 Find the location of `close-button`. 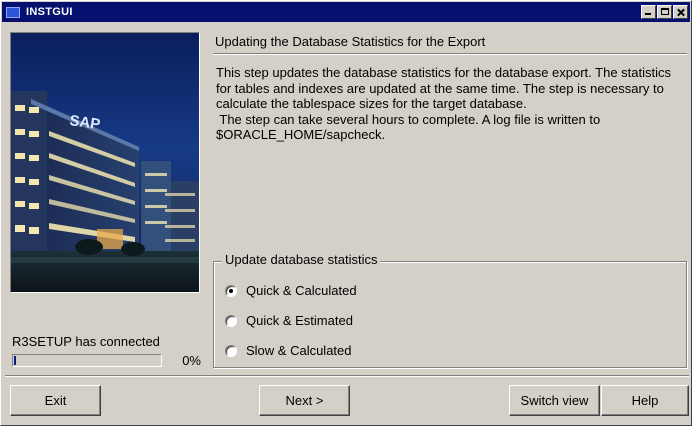

close-button is located at coordinates (680, 12).